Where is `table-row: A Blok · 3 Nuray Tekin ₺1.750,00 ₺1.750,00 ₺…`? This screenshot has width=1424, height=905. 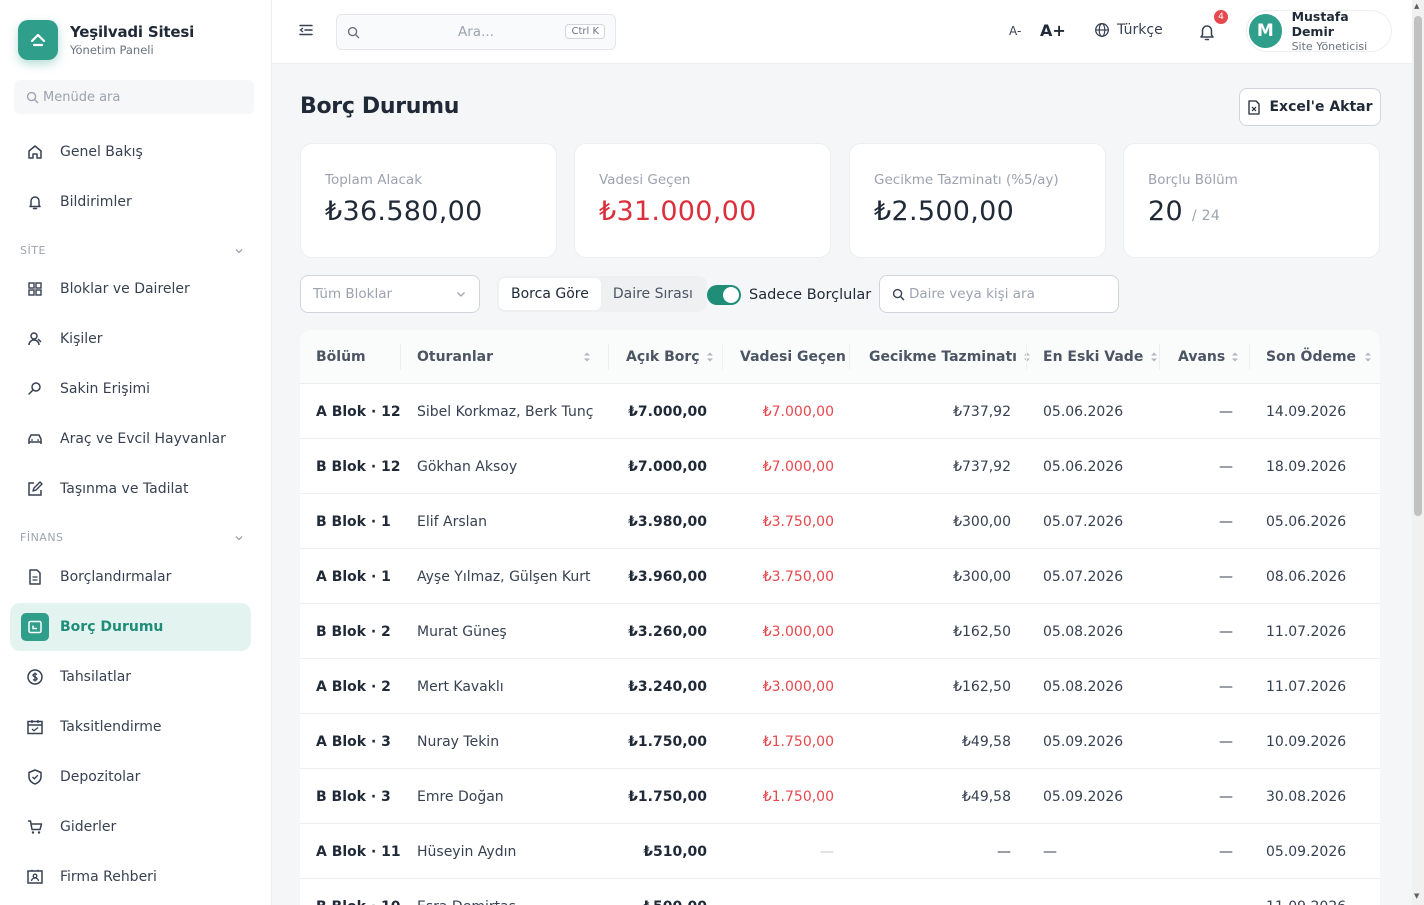
table-row: A Blok · 3 Nuray Tekin ₺1.750,00 ₺1.750,00 ₺… is located at coordinates (840, 741).